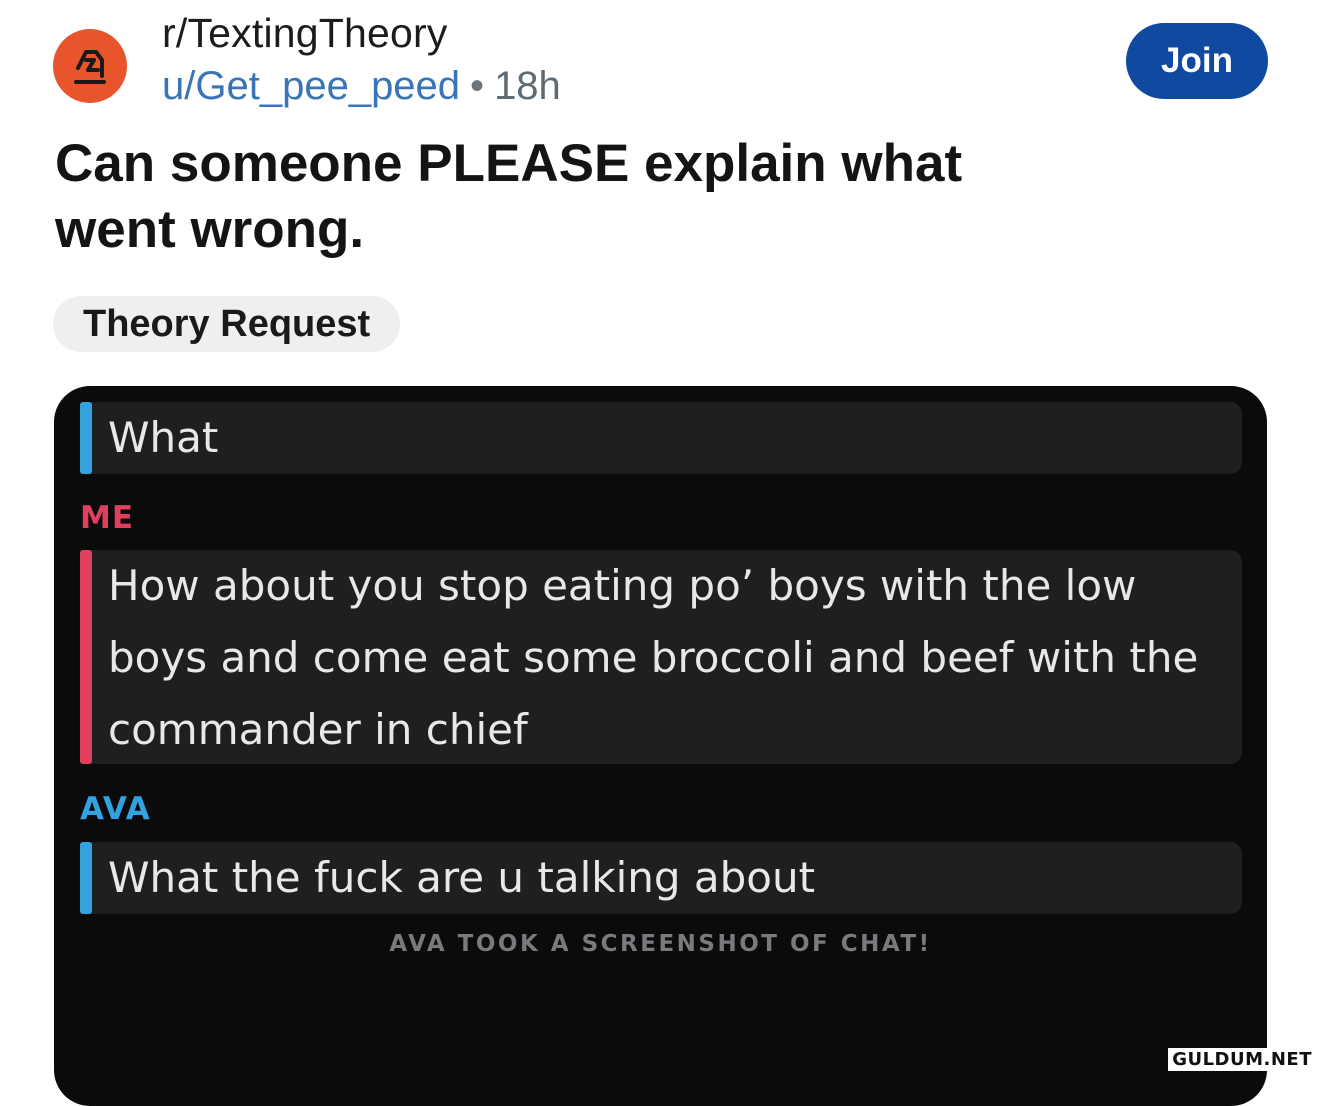 Image resolution: width=1320 pixels, height=1106 pixels. Describe the element at coordinates (163, 437) in the screenshot. I see `message-text: What` at that location.